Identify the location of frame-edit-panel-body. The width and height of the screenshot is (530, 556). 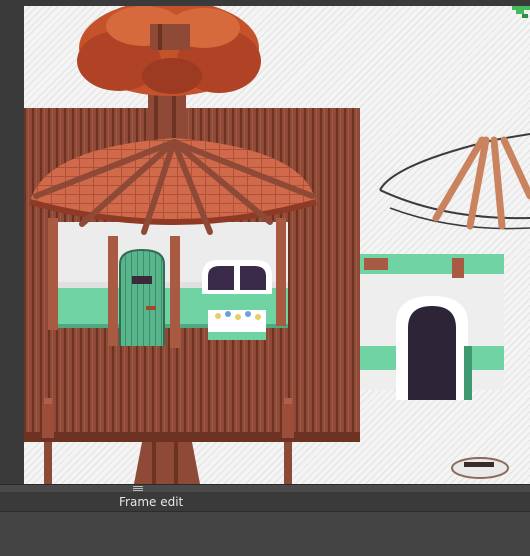
(265, 534).